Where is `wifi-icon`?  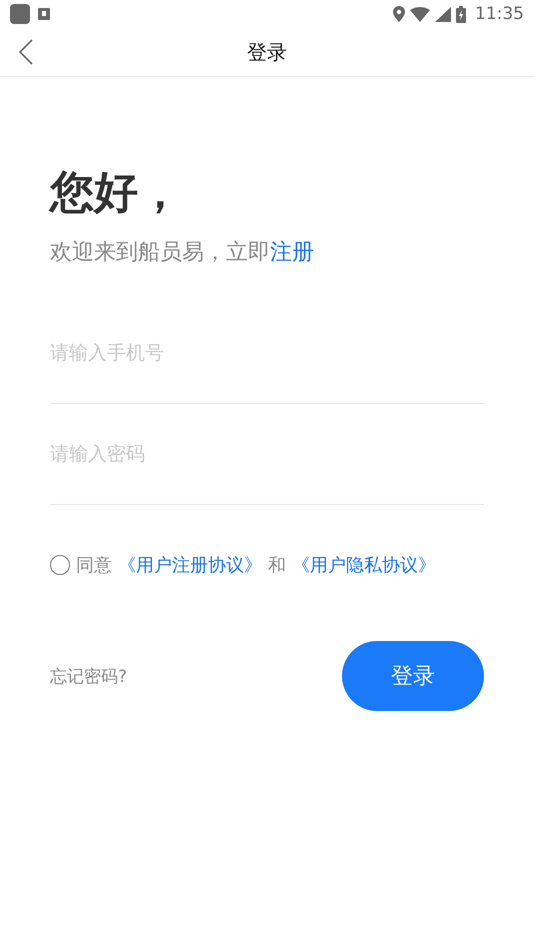
wifi-icon is located at coordinates (420, 14).